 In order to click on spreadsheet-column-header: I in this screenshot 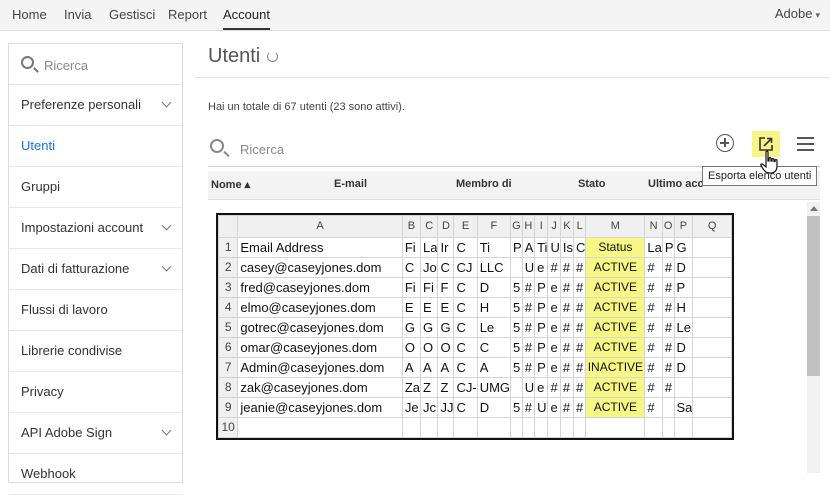, I will do `click(541, 226)`.